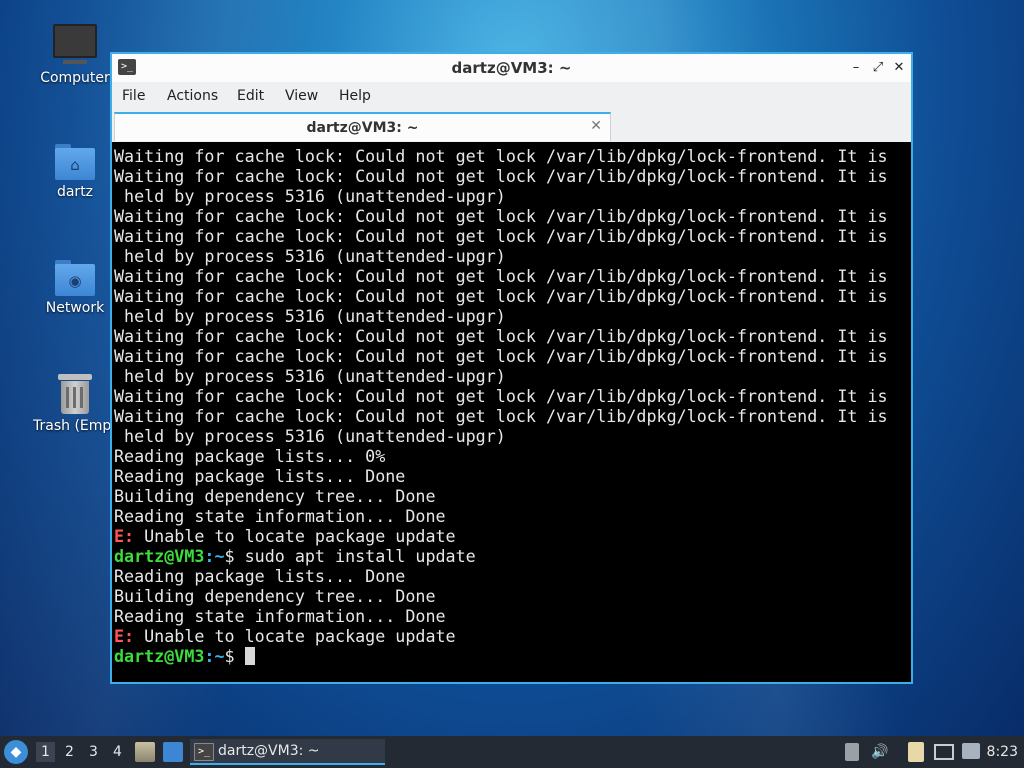 The width and height of the screenshot is (1024, 768). I want to click on output-text: Reading package lists... 0%, so click(250, 456).